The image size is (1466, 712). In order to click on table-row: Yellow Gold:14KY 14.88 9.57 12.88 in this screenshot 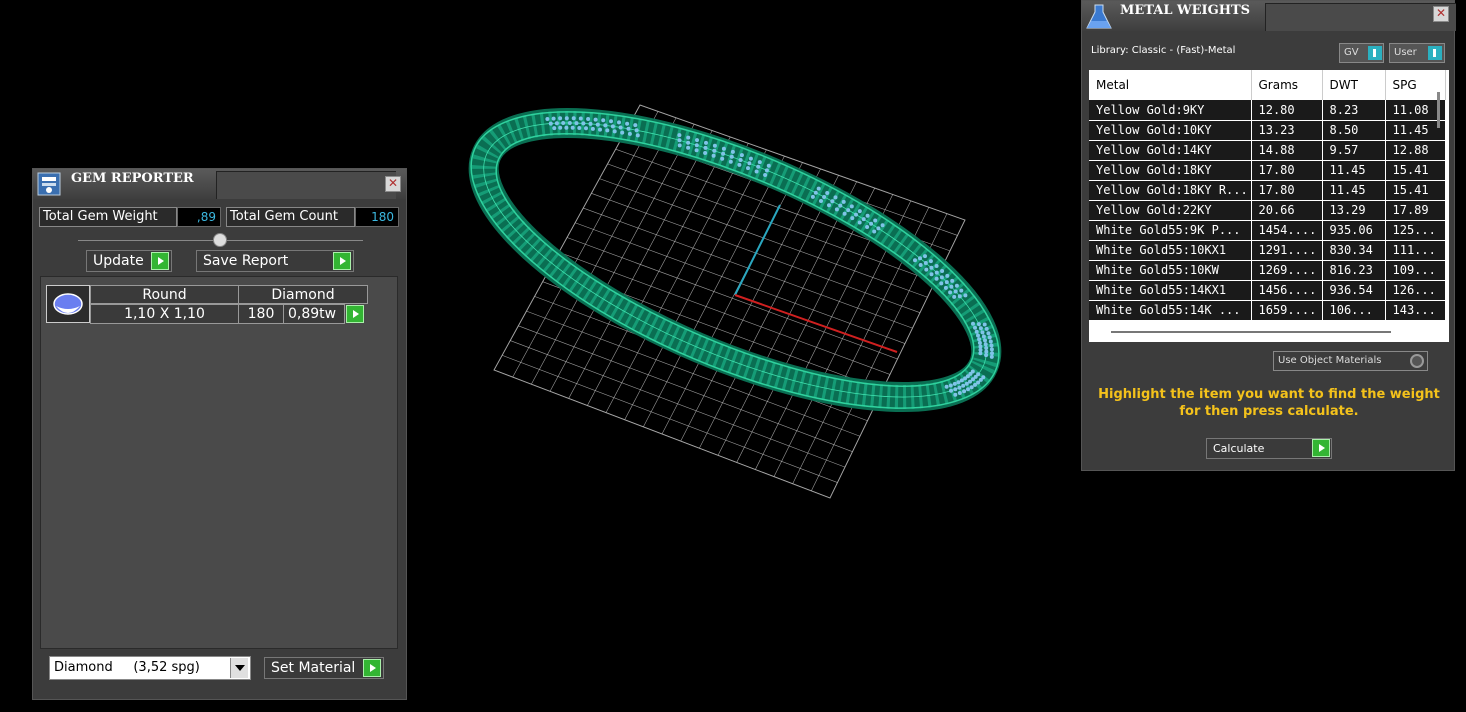, I will do `click(1267, 150)`.